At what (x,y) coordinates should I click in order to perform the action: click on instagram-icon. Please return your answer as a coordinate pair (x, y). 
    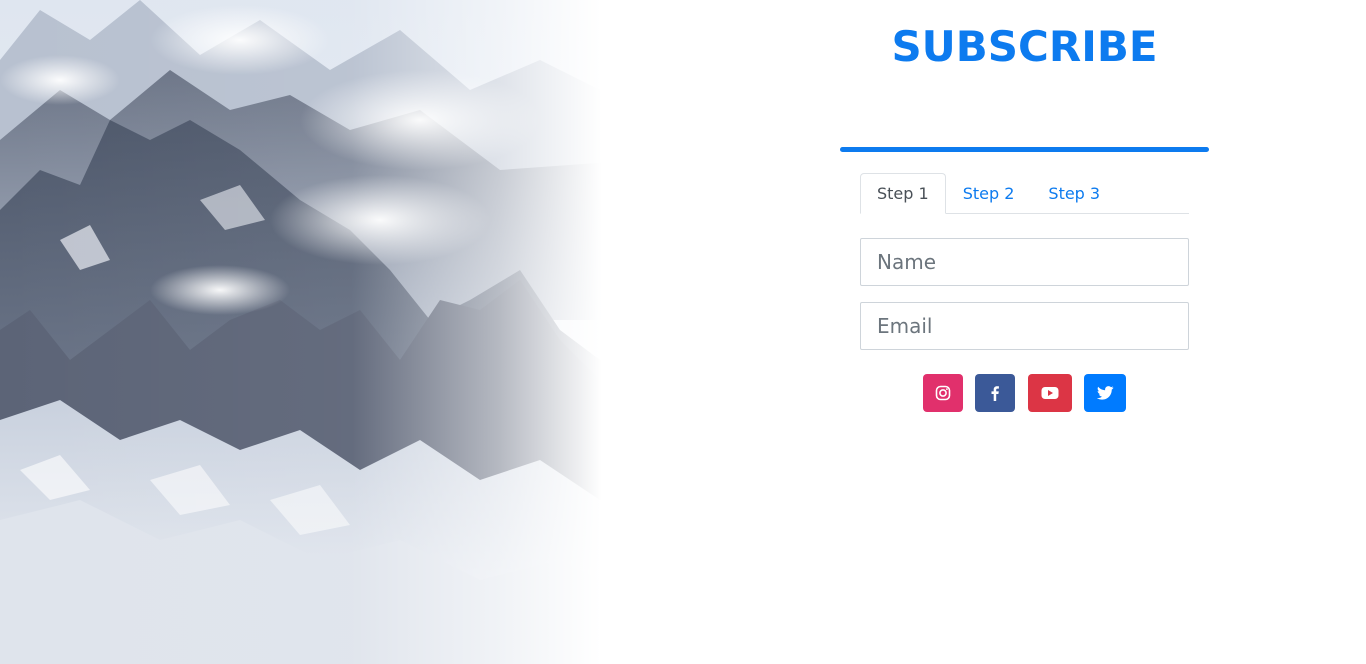
    Looking at the image, I should click on (943, 393).